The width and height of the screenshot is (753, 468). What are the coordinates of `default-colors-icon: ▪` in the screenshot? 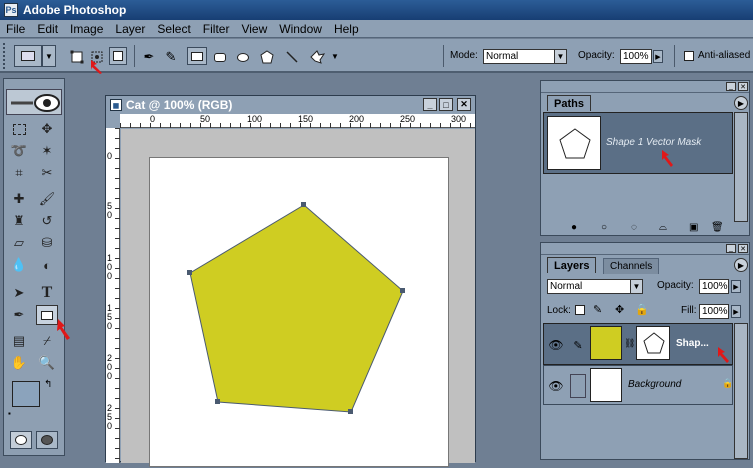 It's located at (9, 413).